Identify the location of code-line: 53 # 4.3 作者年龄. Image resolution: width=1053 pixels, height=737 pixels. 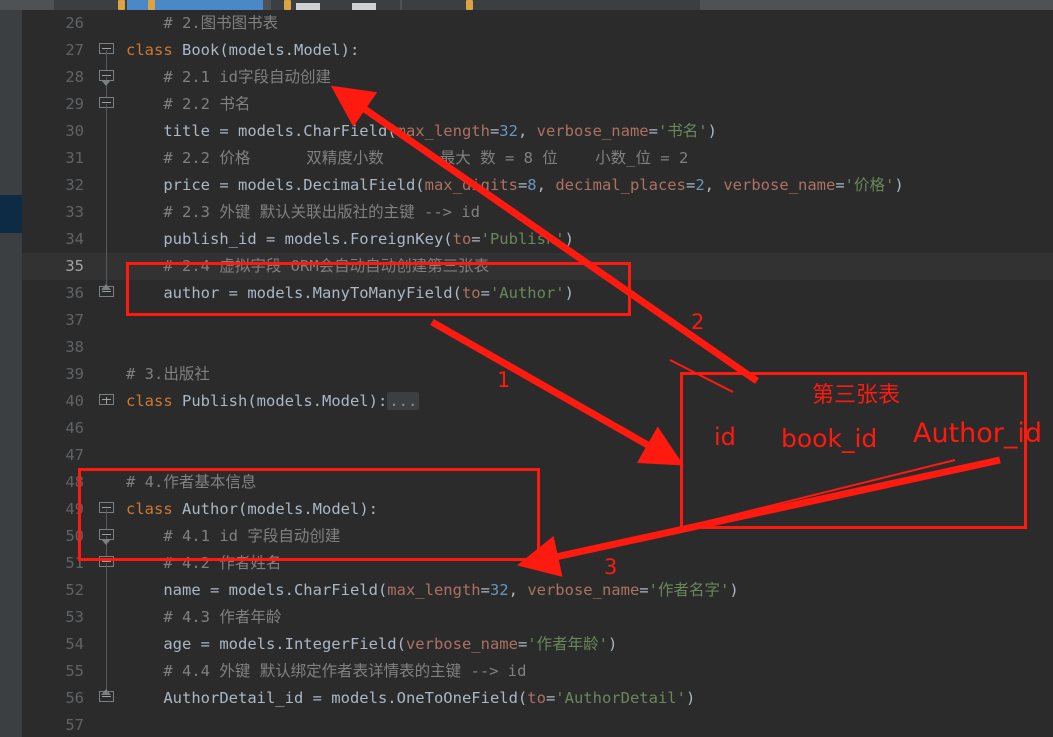
(537, 617).